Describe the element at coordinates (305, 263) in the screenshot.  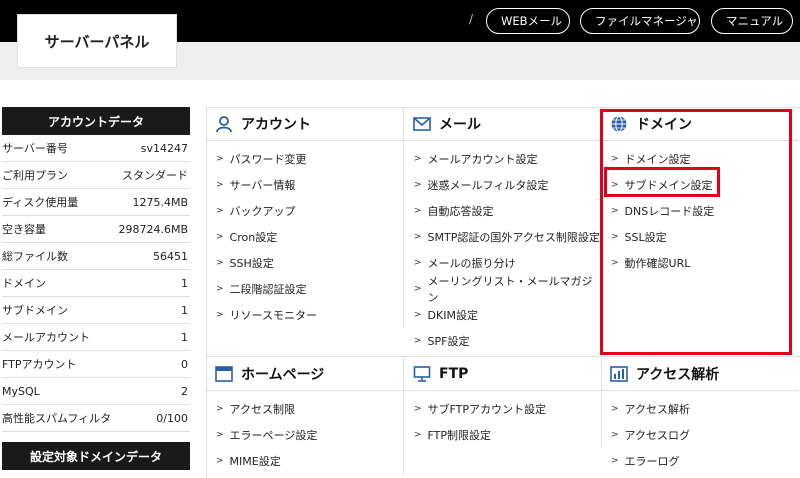
I see `menu-item-ssh: > SSH設定` at that location.